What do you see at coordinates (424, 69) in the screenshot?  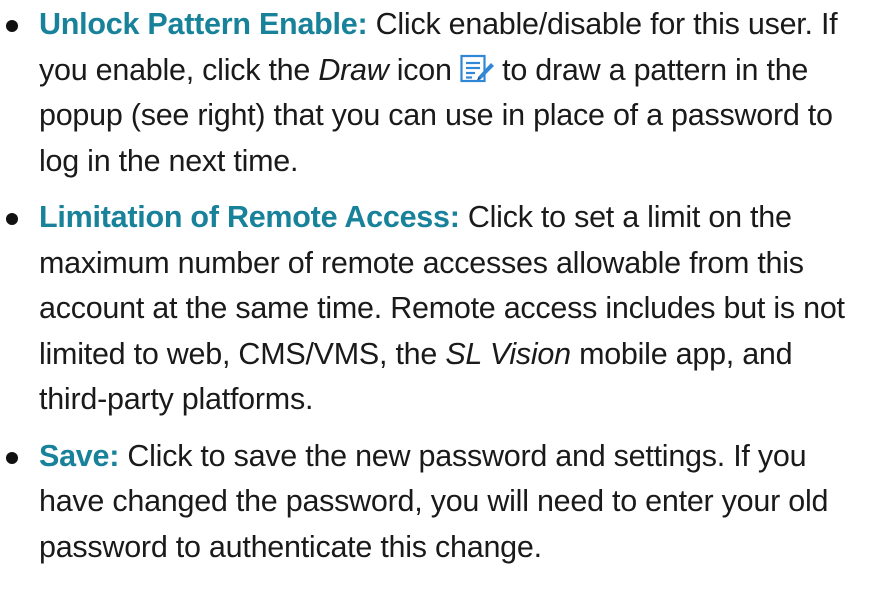 I see `item-text: icon` at bounding box center [424, 69].